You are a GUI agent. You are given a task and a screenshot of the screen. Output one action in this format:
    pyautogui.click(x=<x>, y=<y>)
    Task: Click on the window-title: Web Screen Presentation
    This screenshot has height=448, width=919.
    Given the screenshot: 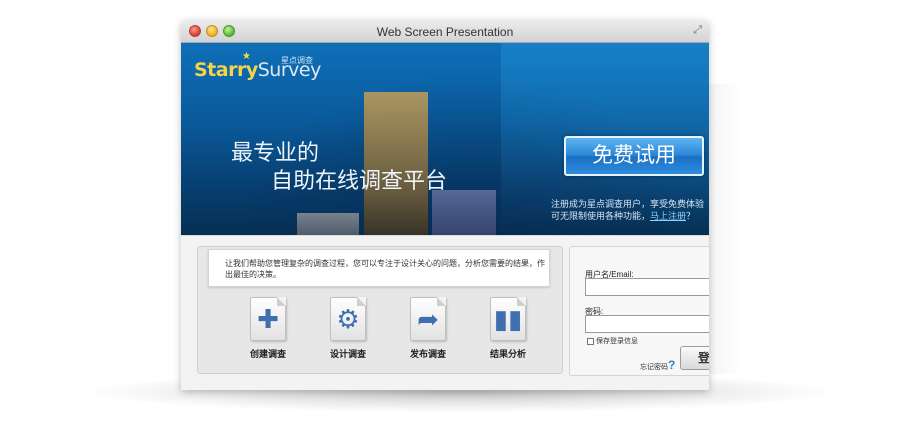 What is the action you would take?
    pyautogui.click(x=445, y=32)
    